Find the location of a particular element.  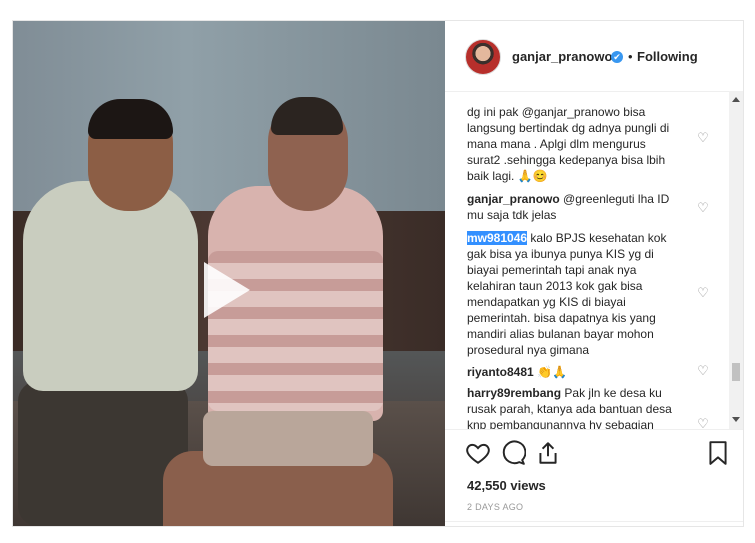

man-left-hair is located at coordinates (130, 119).